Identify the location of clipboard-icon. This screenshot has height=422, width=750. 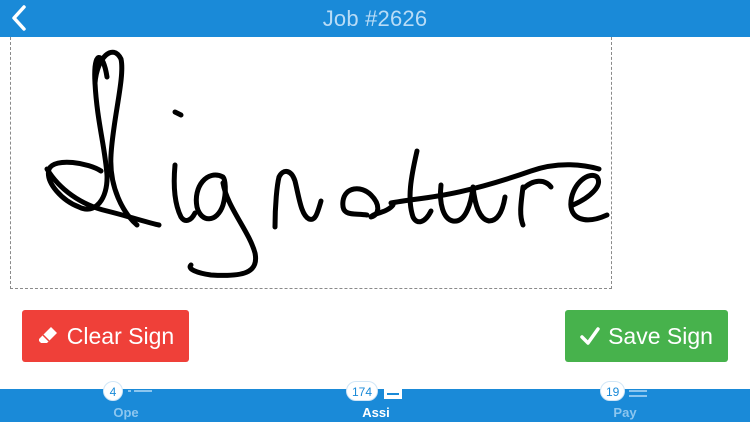
(393, 394).